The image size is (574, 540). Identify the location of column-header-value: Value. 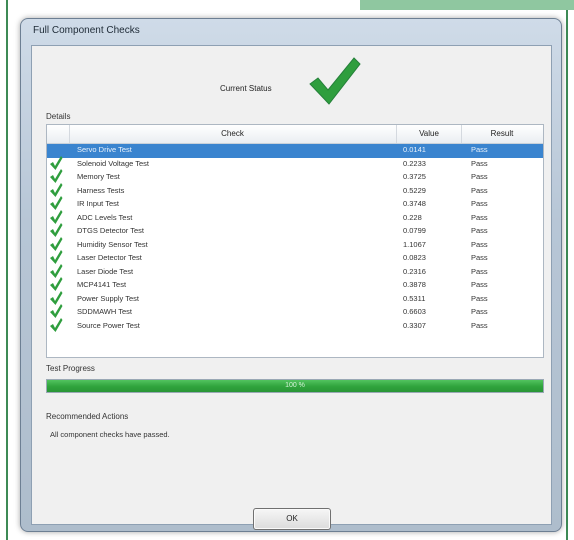
(429, 134).